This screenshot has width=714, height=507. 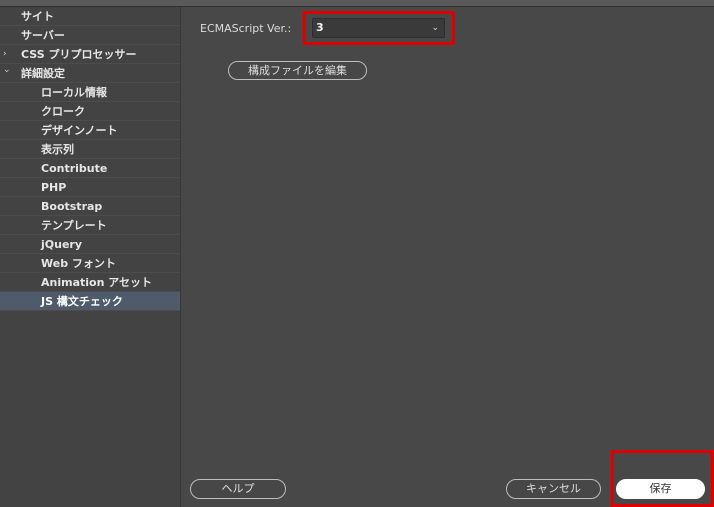 I want to click on sidebar-item-label: Bootstrap, so click(x=72, y=206).